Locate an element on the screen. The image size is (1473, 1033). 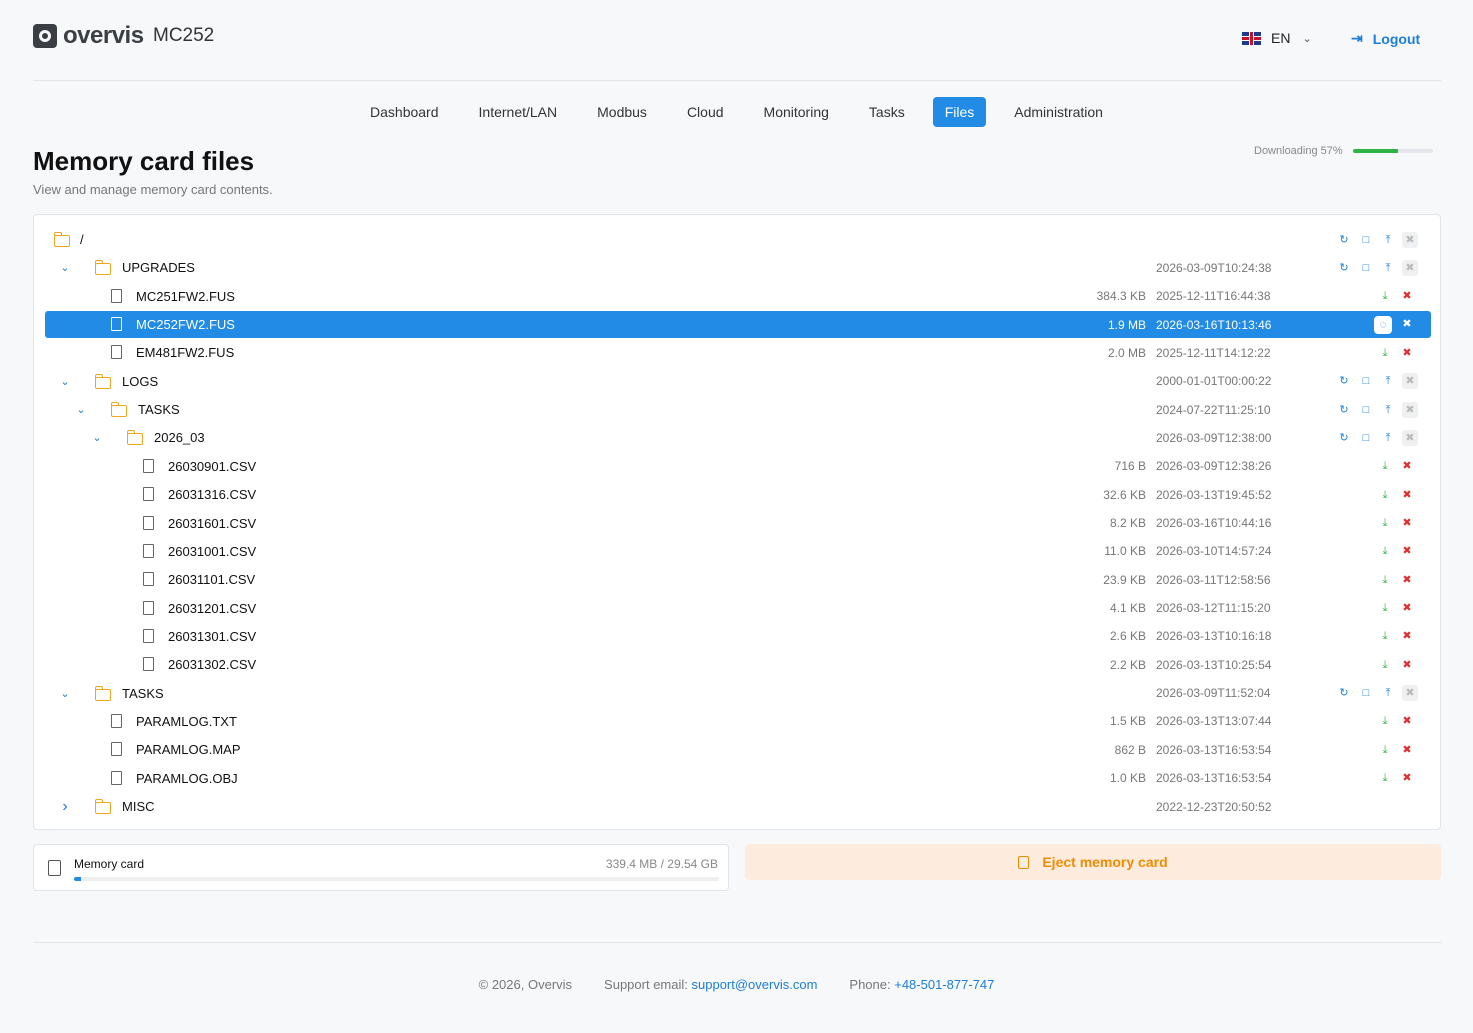
nav-tab-tasks: Tasks is located at coordinates (887, 112).